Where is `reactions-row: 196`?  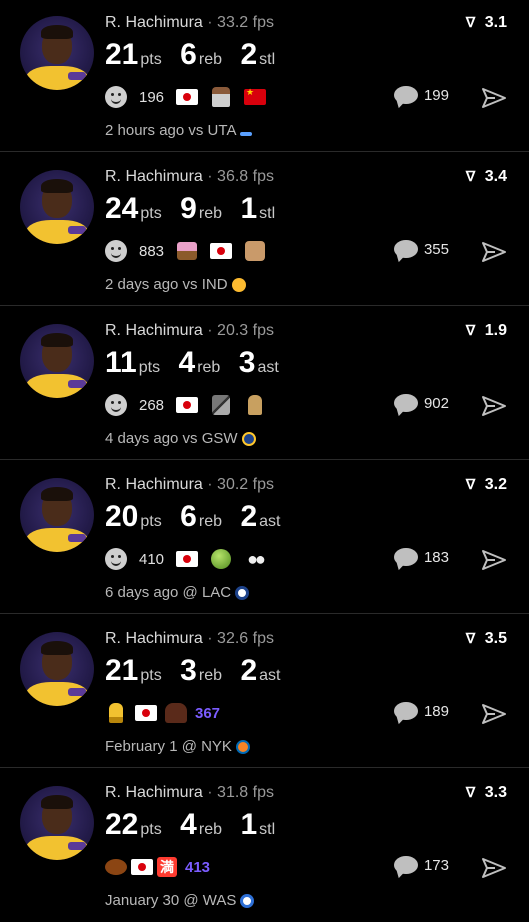
reactions-row: 196 is located at coordinates (186, 97).